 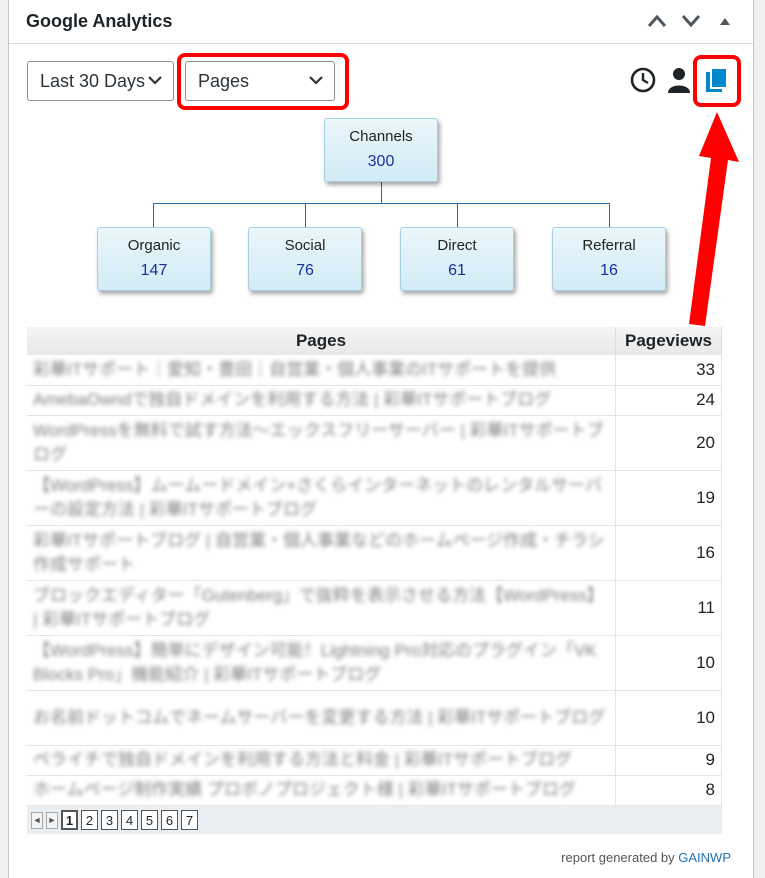 I want to click on table-header-row: Pages Pageviews, so click(x=374, y=341).